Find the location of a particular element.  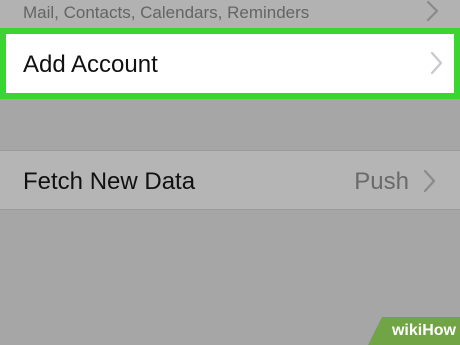

account-cell-partial: Mail, Contacts, Calendars, Reminders is located at coordinates (230, 14).